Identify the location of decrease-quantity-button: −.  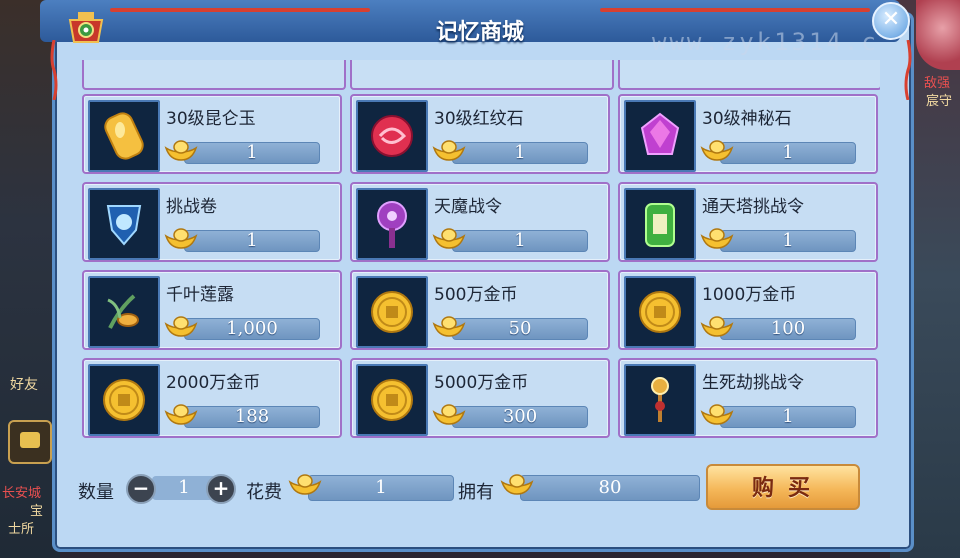
(141, 489).